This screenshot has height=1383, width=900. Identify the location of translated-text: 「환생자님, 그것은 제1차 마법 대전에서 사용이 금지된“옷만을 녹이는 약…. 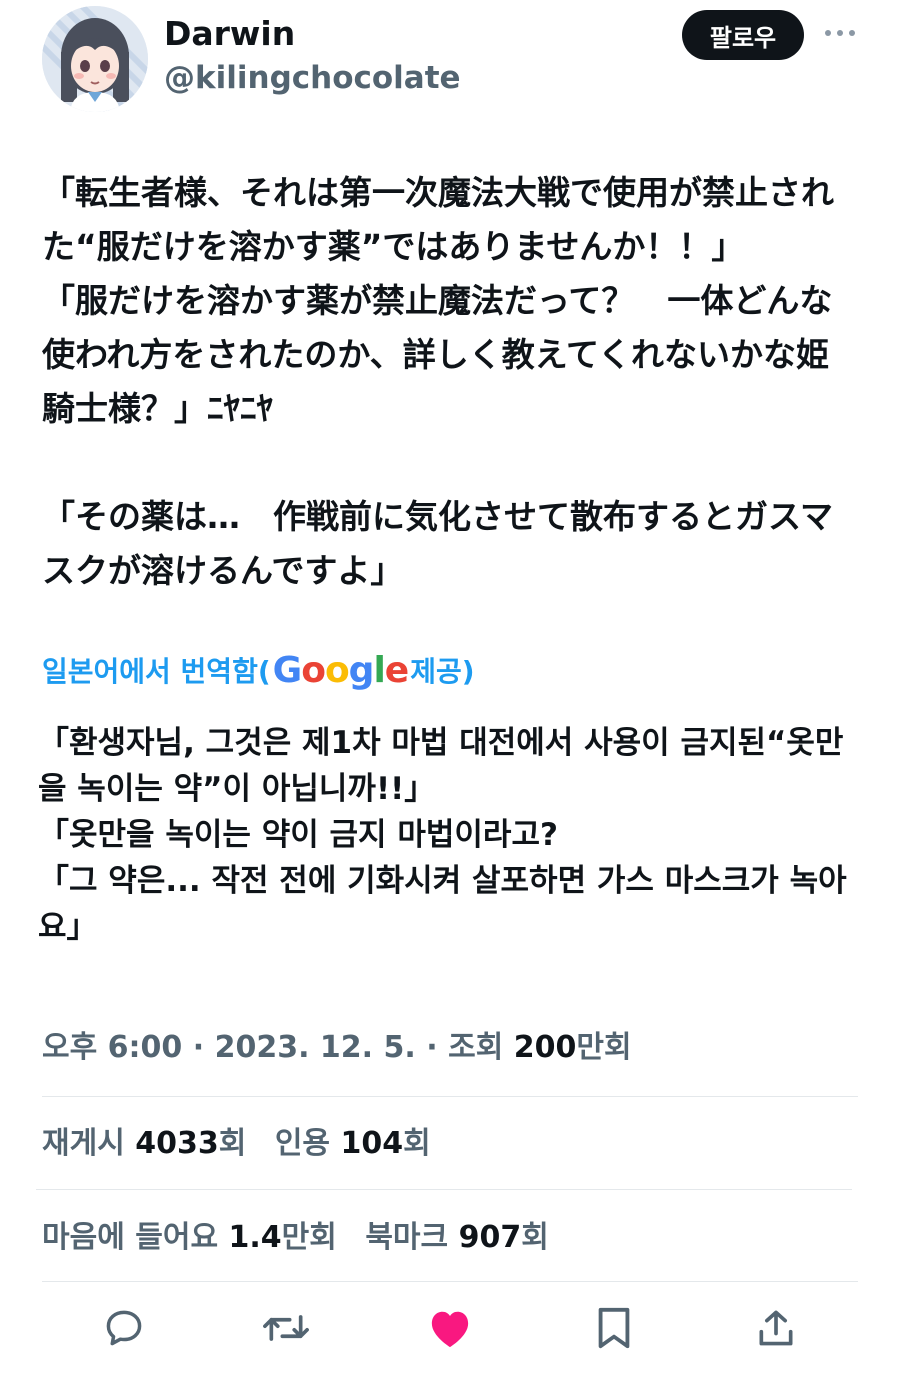
(442, 835).